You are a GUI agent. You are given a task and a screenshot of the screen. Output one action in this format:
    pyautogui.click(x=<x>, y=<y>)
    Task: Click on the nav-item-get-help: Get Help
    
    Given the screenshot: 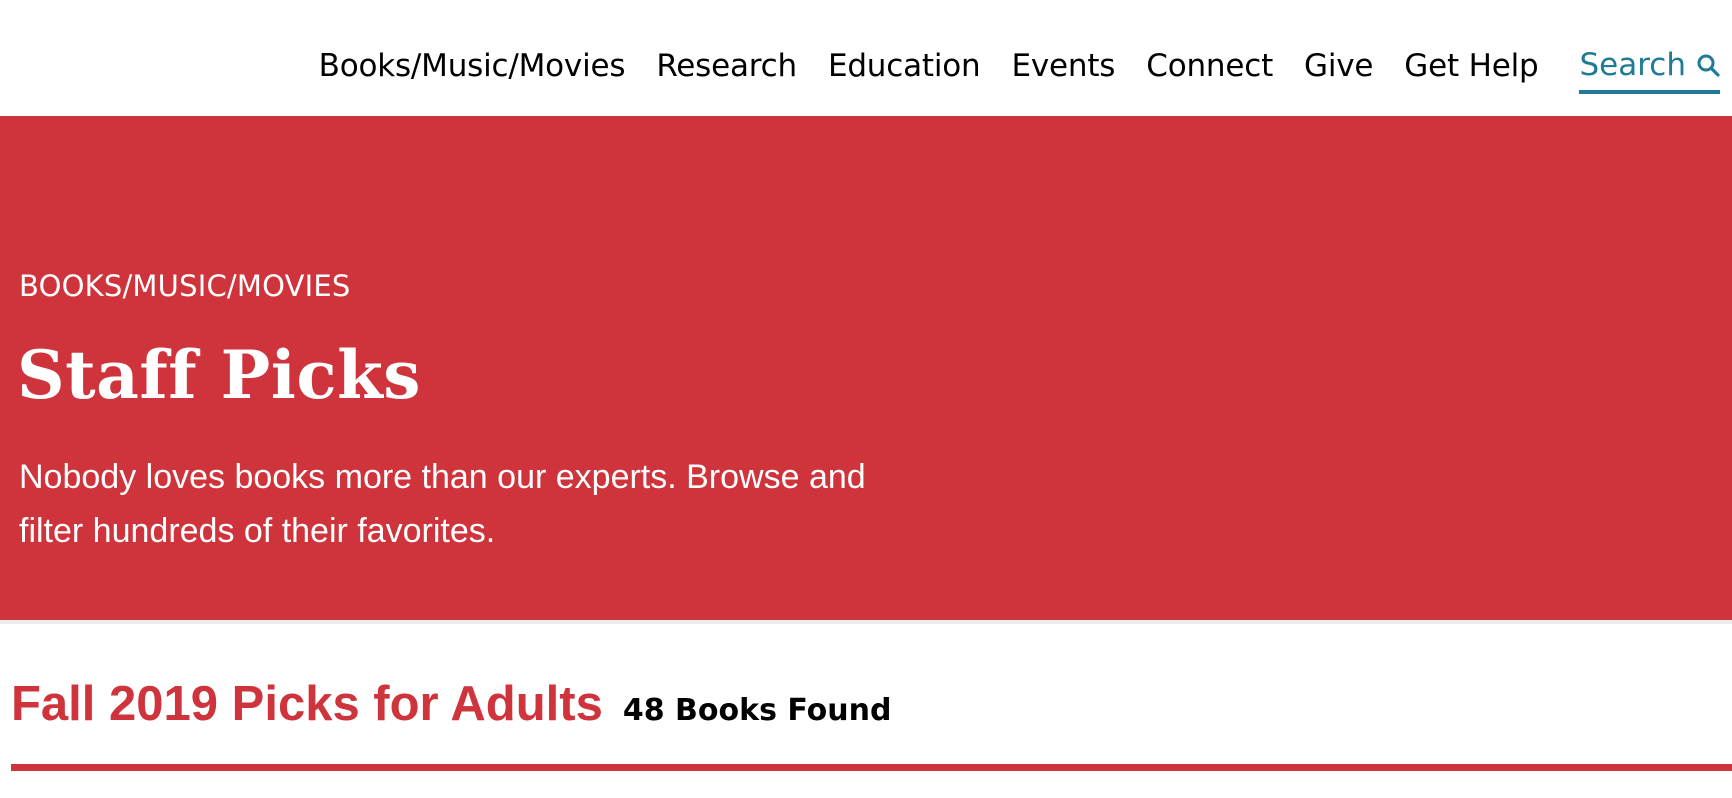 What is the action you would take?
    pyautogui.click(x=1471, y=66)
    